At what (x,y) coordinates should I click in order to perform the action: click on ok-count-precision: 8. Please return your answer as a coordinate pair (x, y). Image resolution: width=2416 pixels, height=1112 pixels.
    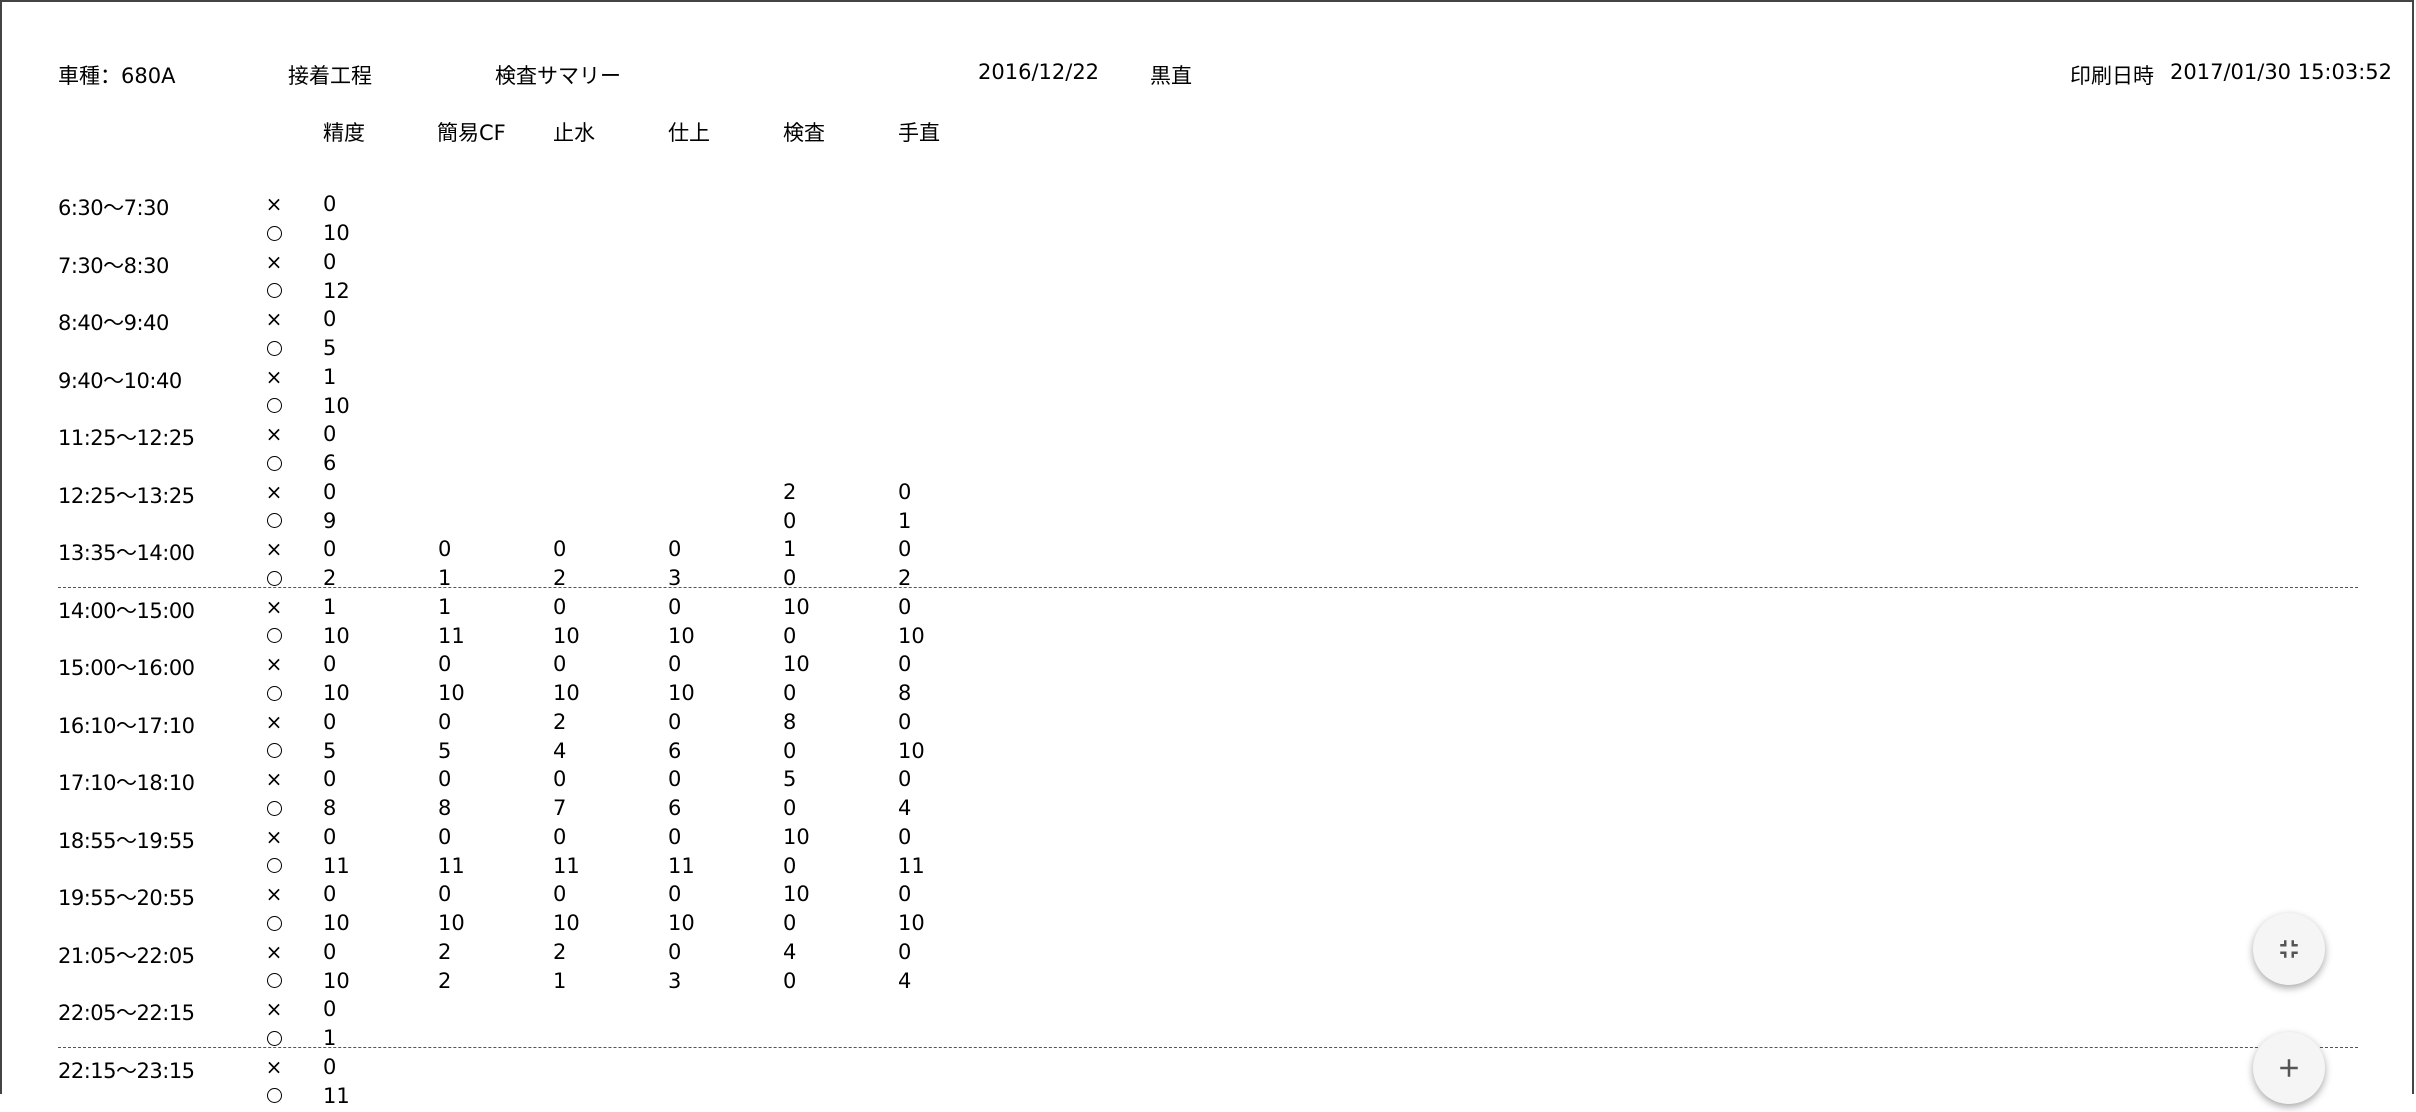
    Looking at the image, I should click on (329, 808).